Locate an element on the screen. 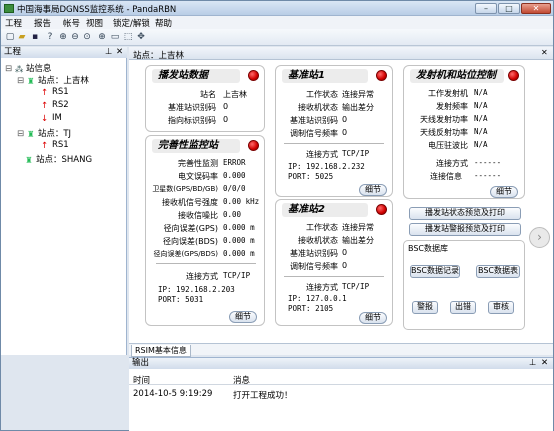 The width and height of the screenshot is (554, 431). output-message: 打开工程成功！ is located at coordinates (263, 396).